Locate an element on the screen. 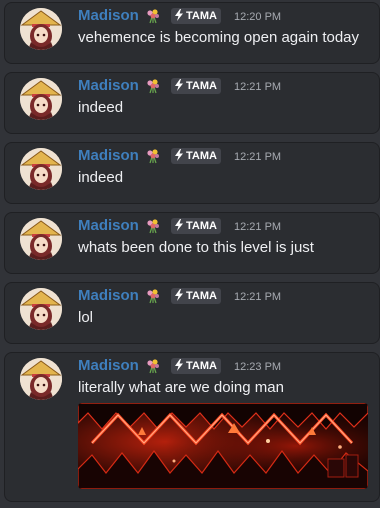  message-text: lol is located at coordinates (86, 317).